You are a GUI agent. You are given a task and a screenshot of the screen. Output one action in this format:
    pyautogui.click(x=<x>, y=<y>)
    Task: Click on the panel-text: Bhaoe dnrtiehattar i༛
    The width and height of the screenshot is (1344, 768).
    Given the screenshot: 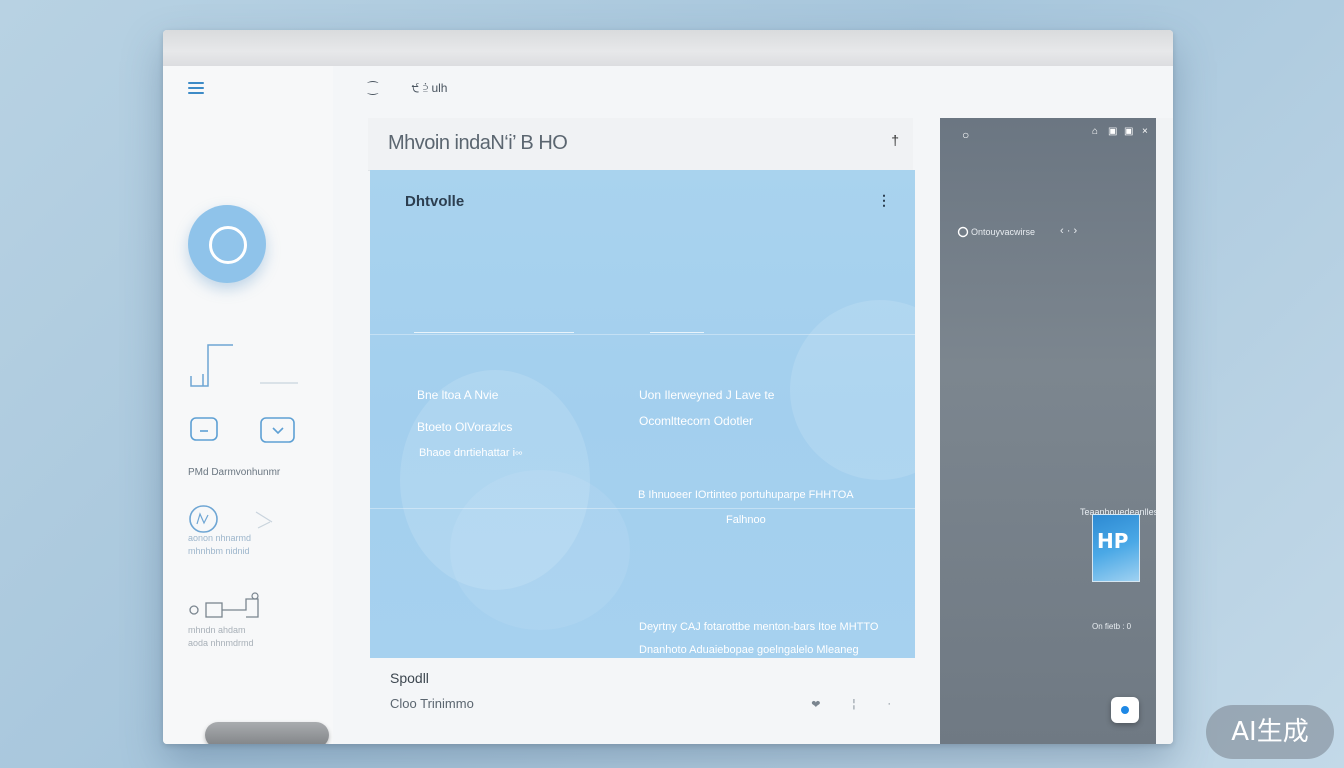 What is the action you would take?
    pyautogui.click(x=471, y=453)
    